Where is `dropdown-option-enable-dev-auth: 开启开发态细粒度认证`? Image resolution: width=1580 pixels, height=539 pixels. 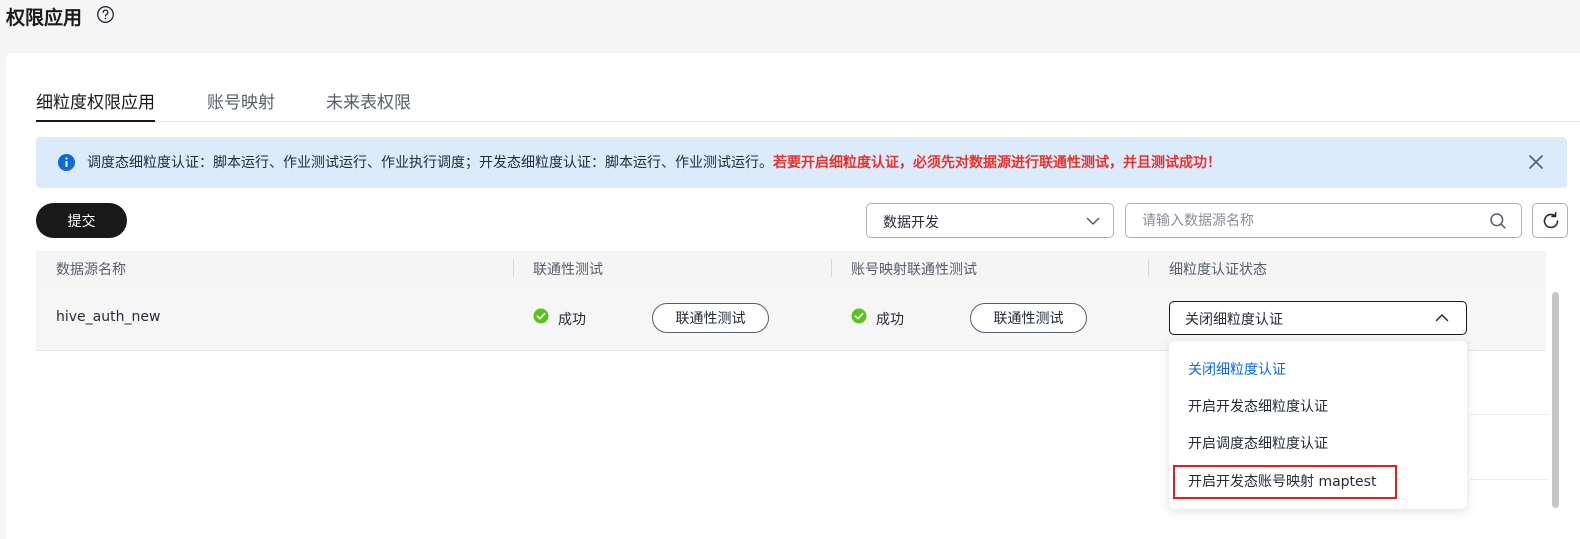 dropdown-option-enable-dev-auth: 开启开发态细粒度认证 is located at coordinates (1318, 405).